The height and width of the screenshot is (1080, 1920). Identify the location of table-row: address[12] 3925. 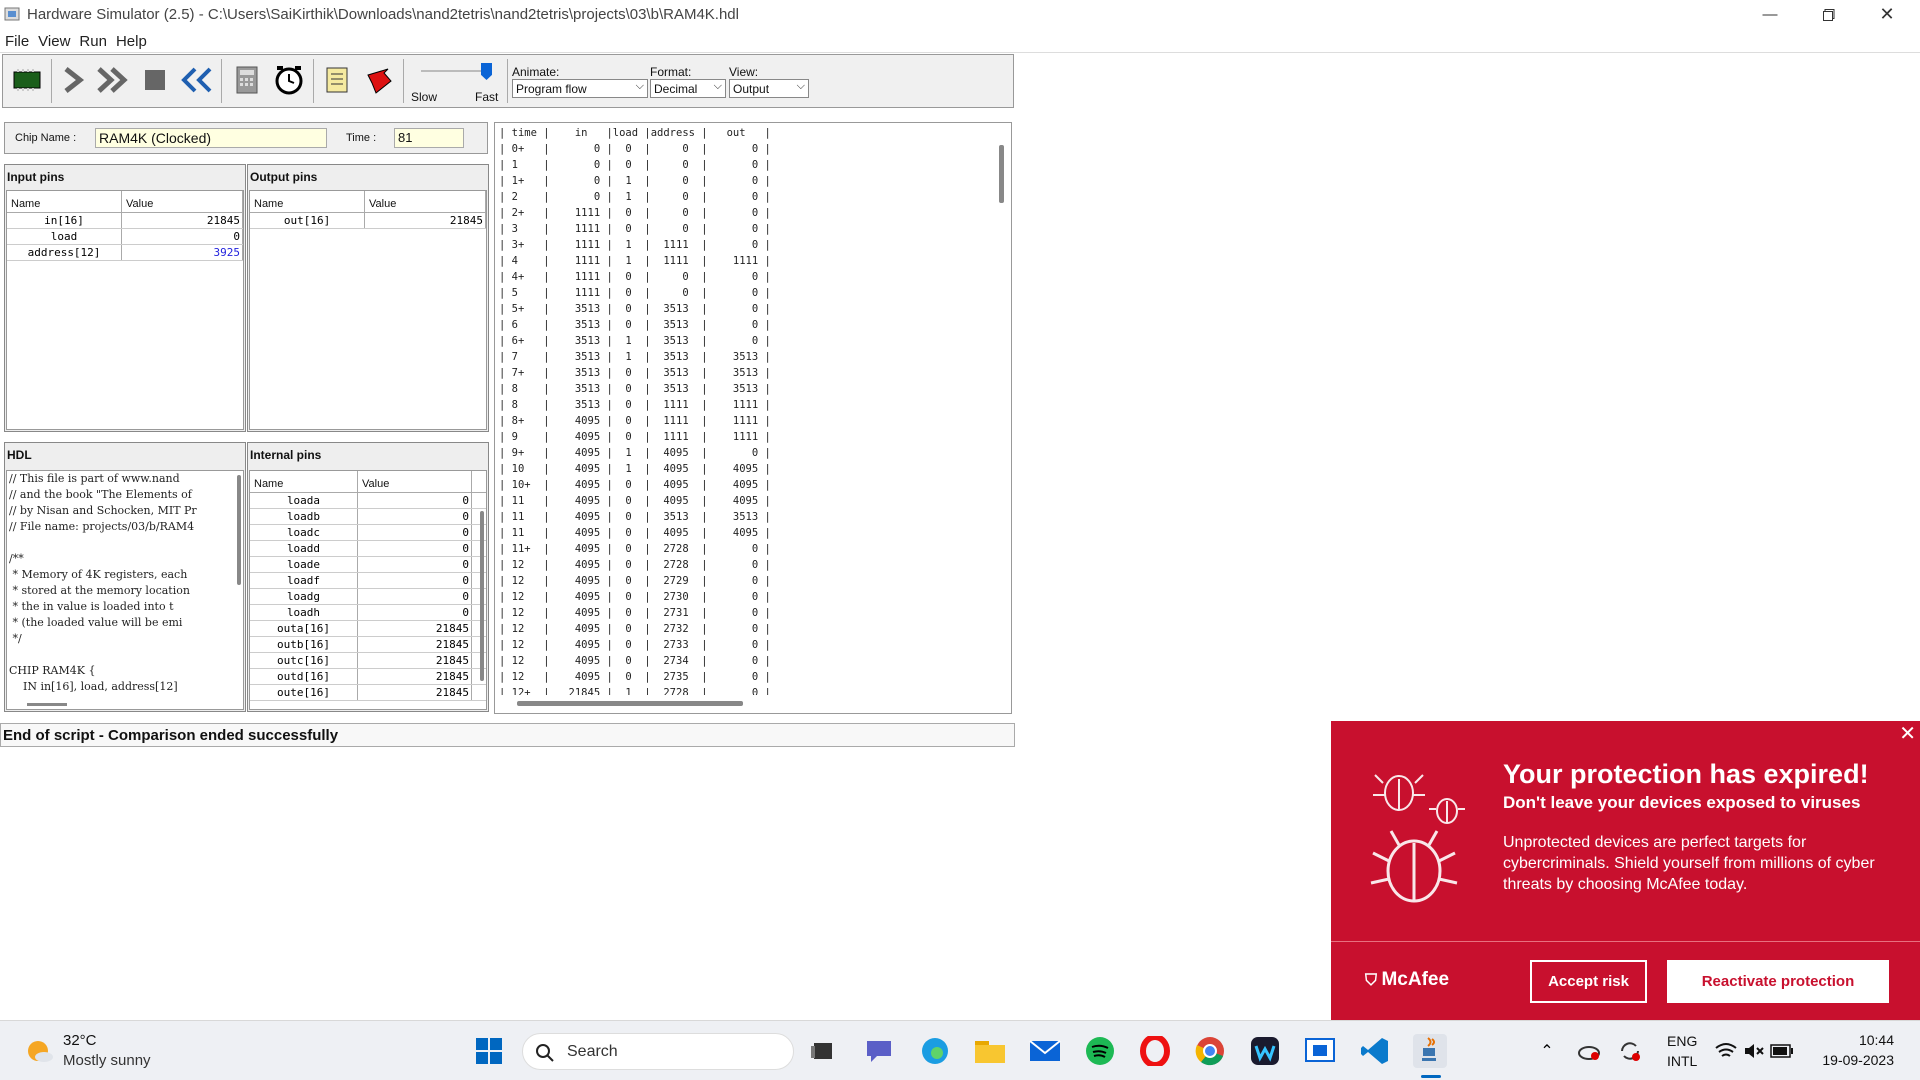
(125, 253).